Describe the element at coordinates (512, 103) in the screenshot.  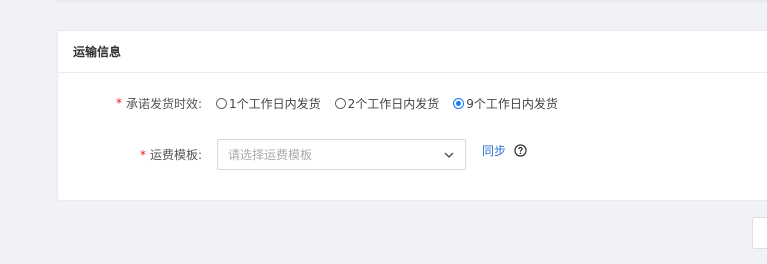
I see `radio-label: 9个工作日内发货` at that location.